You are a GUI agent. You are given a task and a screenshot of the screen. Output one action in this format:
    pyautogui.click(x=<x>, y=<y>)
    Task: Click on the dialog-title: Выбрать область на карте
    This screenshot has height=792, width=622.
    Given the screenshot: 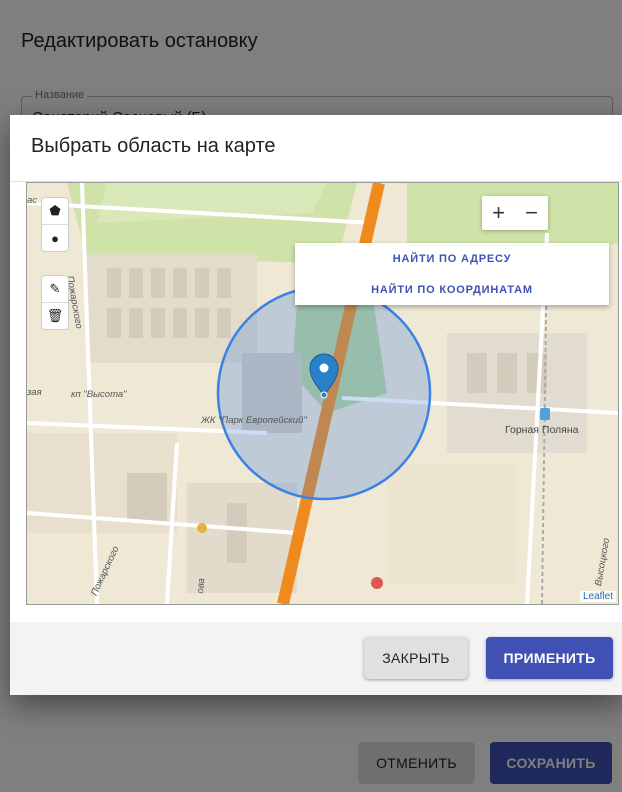 What is the action you would take?
    pyautogui.click(x=153, y=146)
    